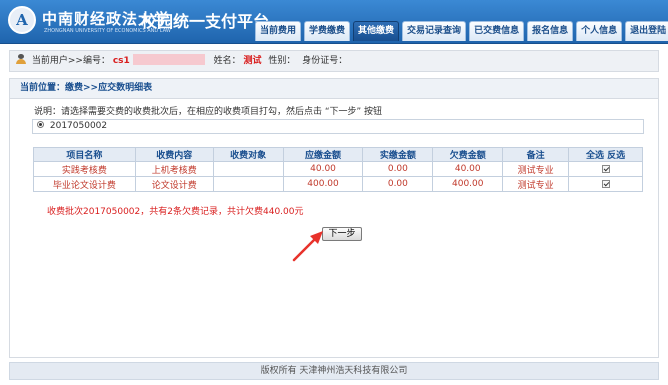 The height and width of the screenshot is (385, 668). I want to click on cell-owed-amount: 40.00, so click(468, 169).